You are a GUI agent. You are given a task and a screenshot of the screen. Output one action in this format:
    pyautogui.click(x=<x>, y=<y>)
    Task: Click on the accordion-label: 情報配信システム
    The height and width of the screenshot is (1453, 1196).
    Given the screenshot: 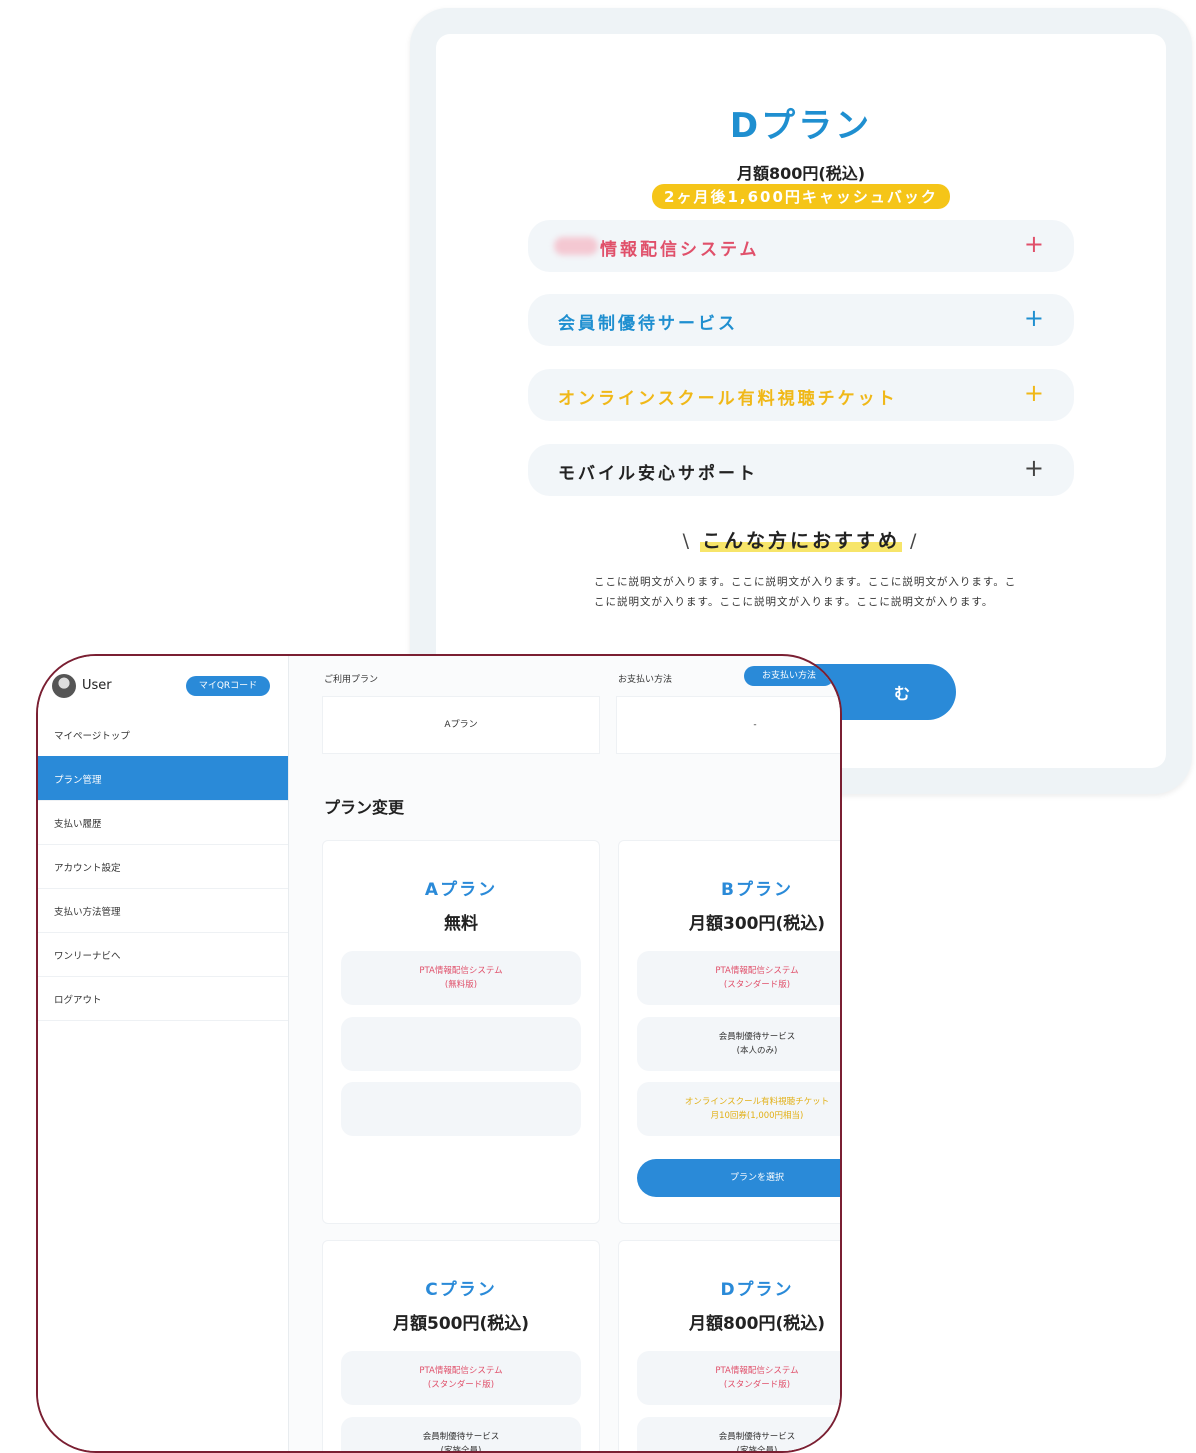 What is the action you would take?
    pyautogui.click(x=680, y=250)
    